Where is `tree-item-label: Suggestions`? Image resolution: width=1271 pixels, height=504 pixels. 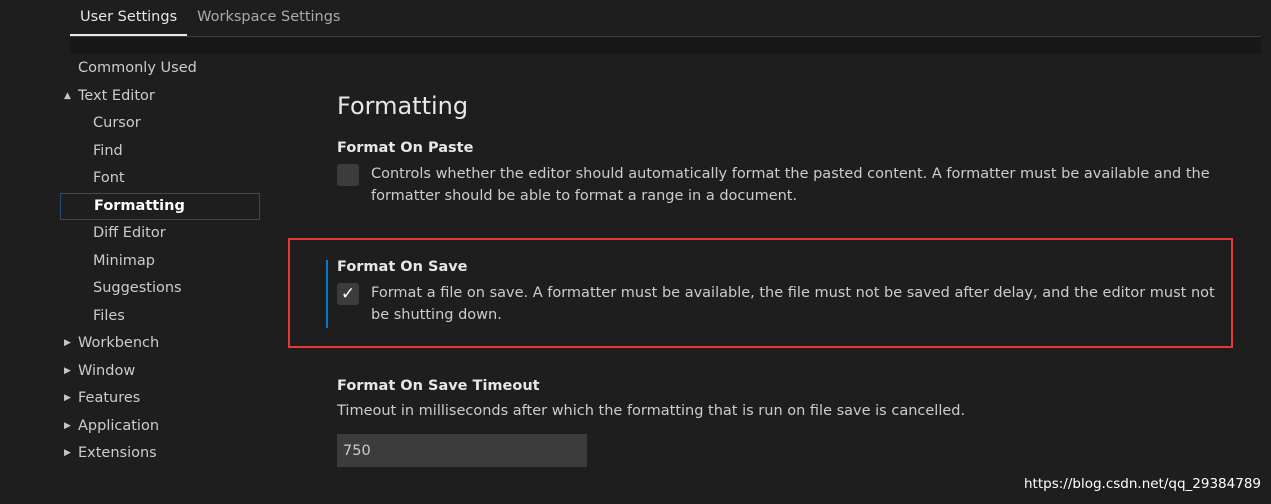
tree-item-label: Suggestions is located at coordinates (137, 288).